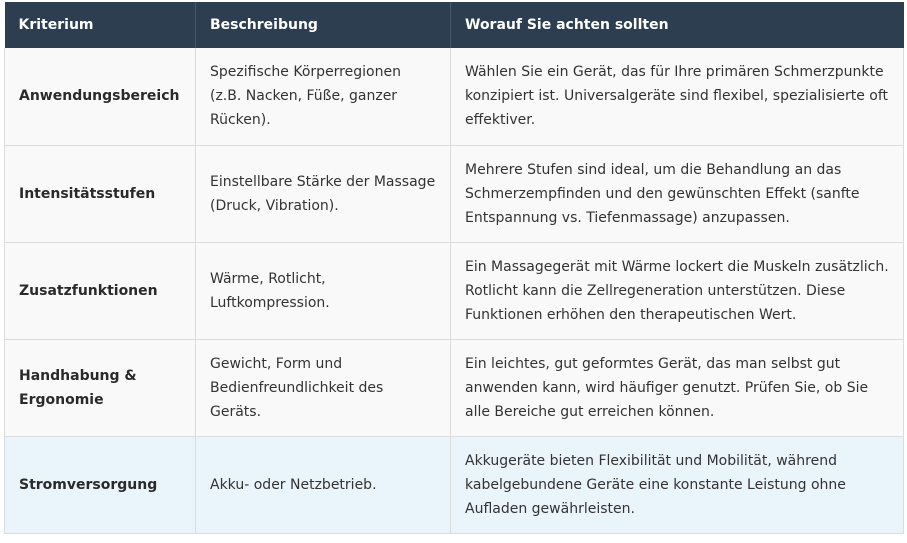 The image size is (907, 543). What do you see at coordinates (100, 97) in the screenshot?
I see `criterion-cell: Anwendungsbereich` at bounding box center [100, 97].